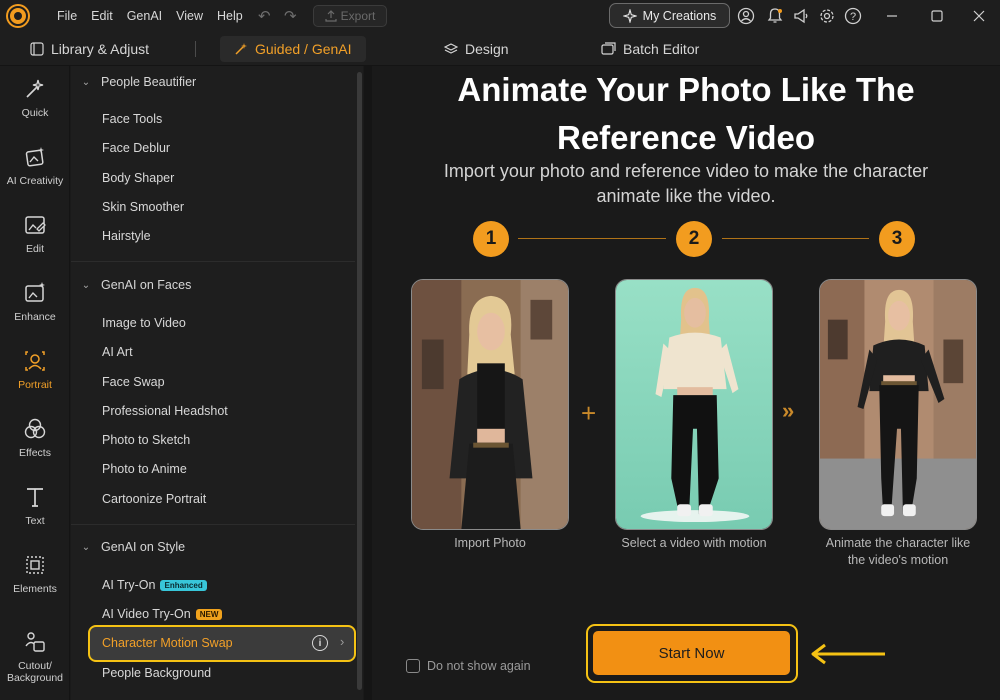 The width and height of the screenshot is (1000, 700). Describe the element at coordinates (37, 49) in the screenshot. I see `library-icon` at that location.